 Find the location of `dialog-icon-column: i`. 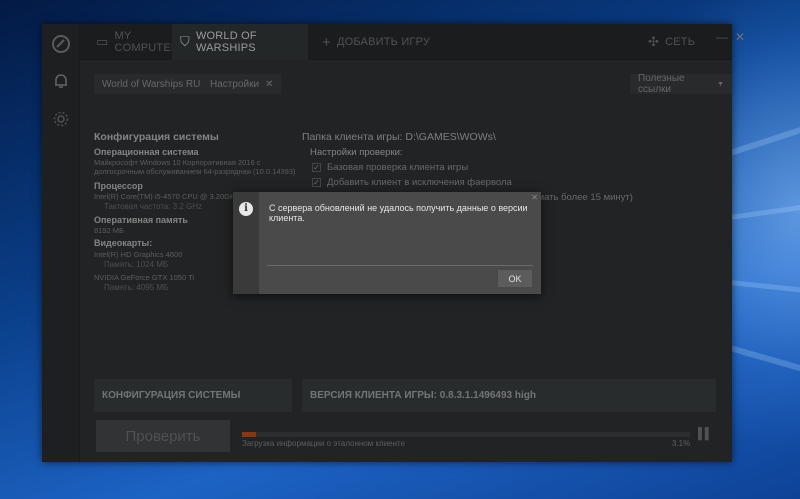

dialog-icon-column: i is located at coordinates (246, 243).